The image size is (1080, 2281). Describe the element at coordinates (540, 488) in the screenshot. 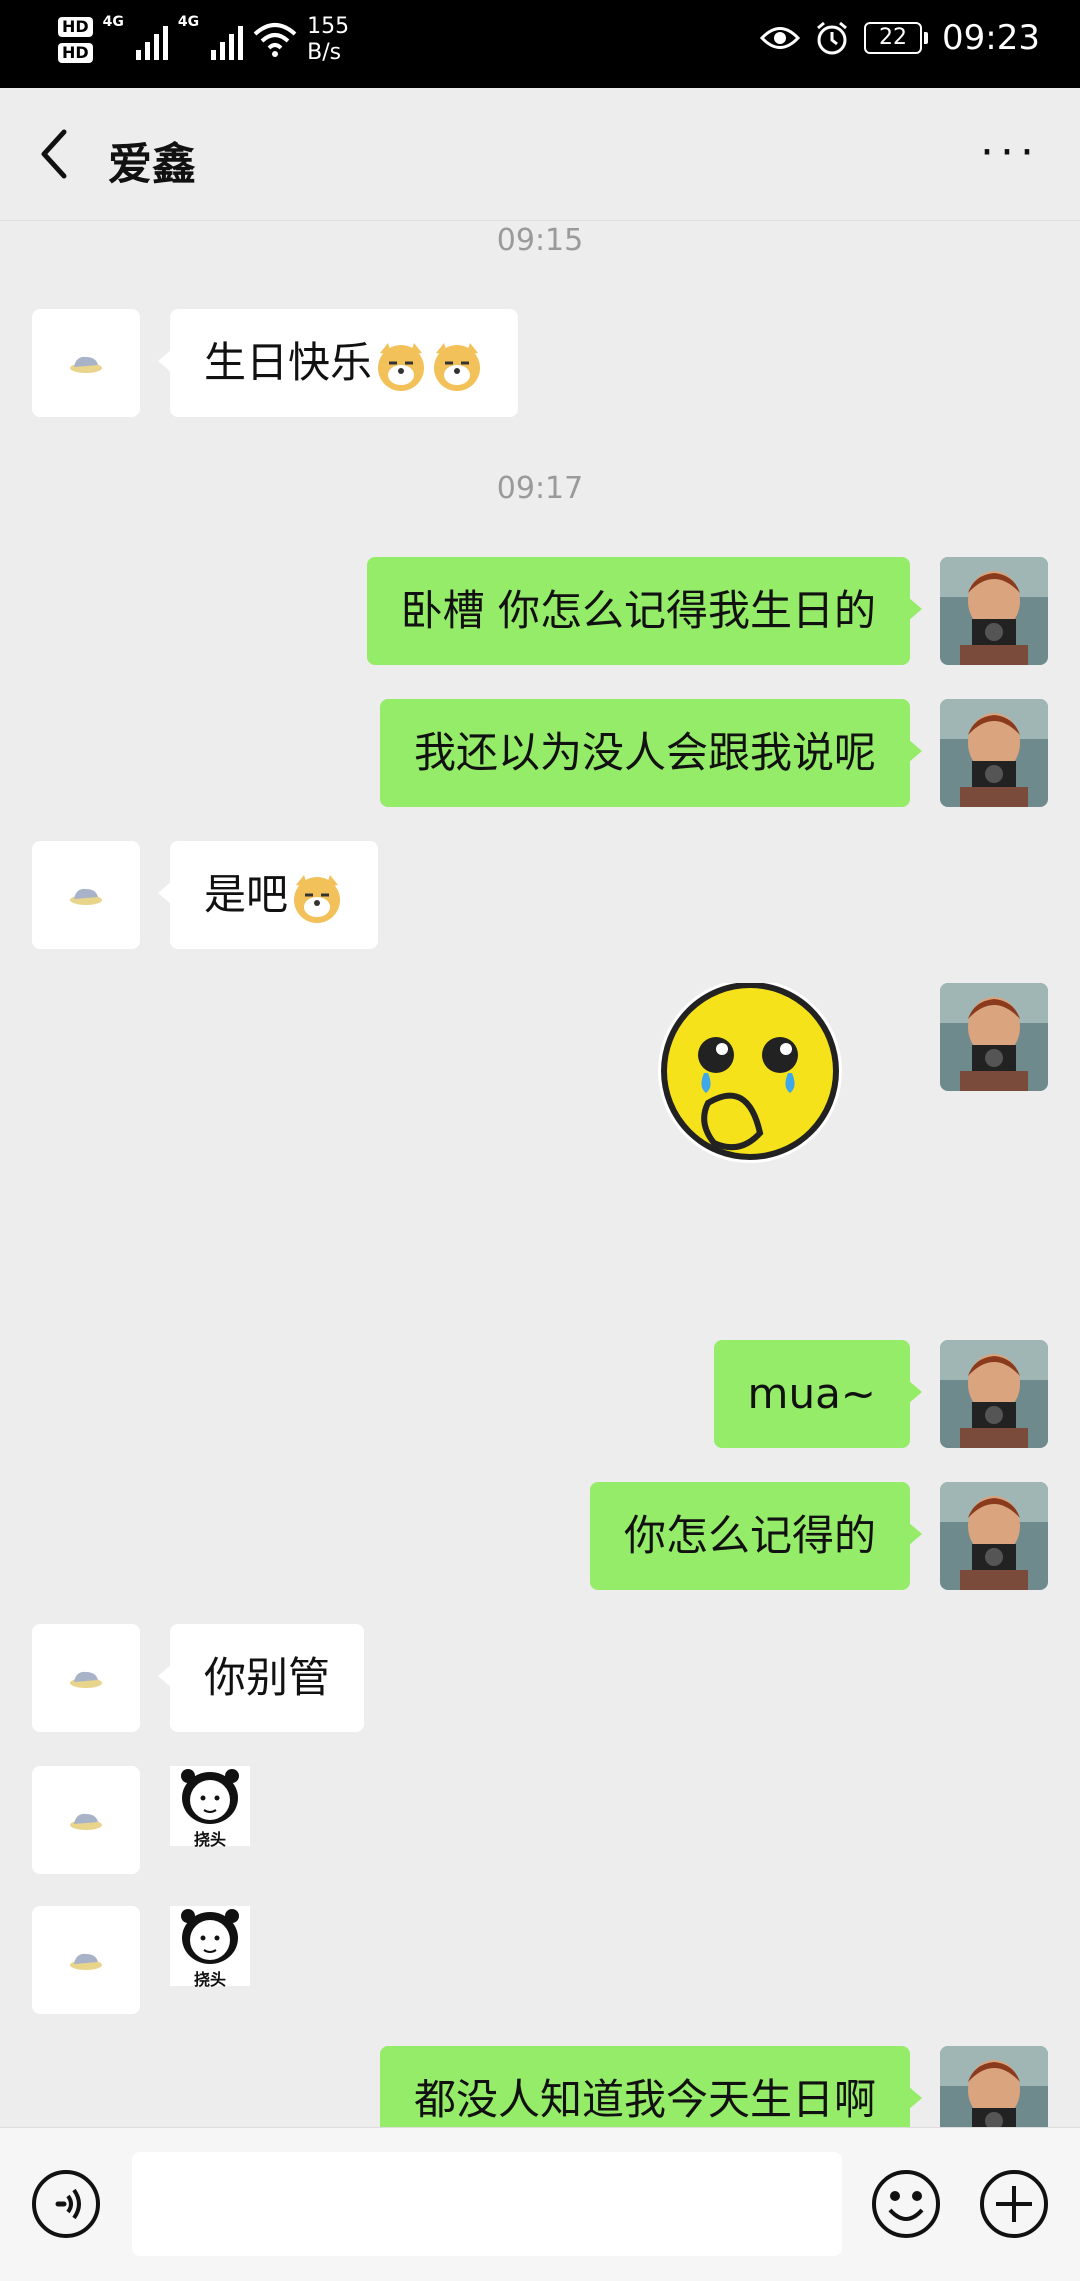

I see `timestamp: 09:17` at that location.